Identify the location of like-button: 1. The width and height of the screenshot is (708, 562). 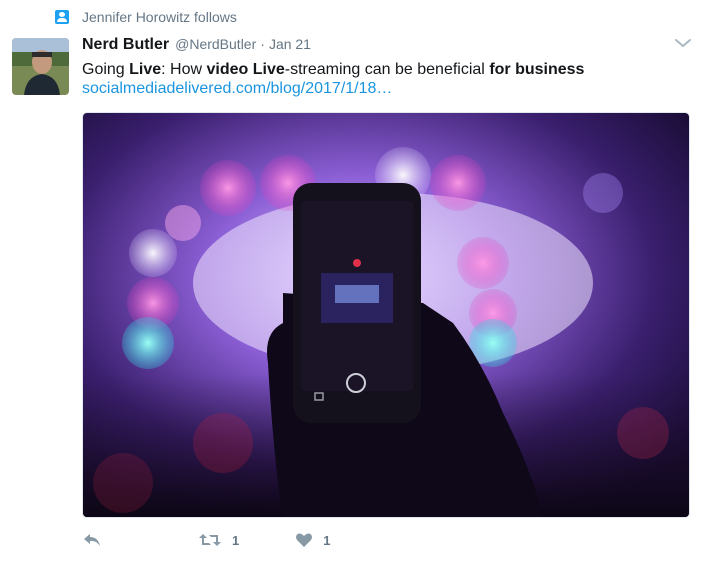
(312, 540).